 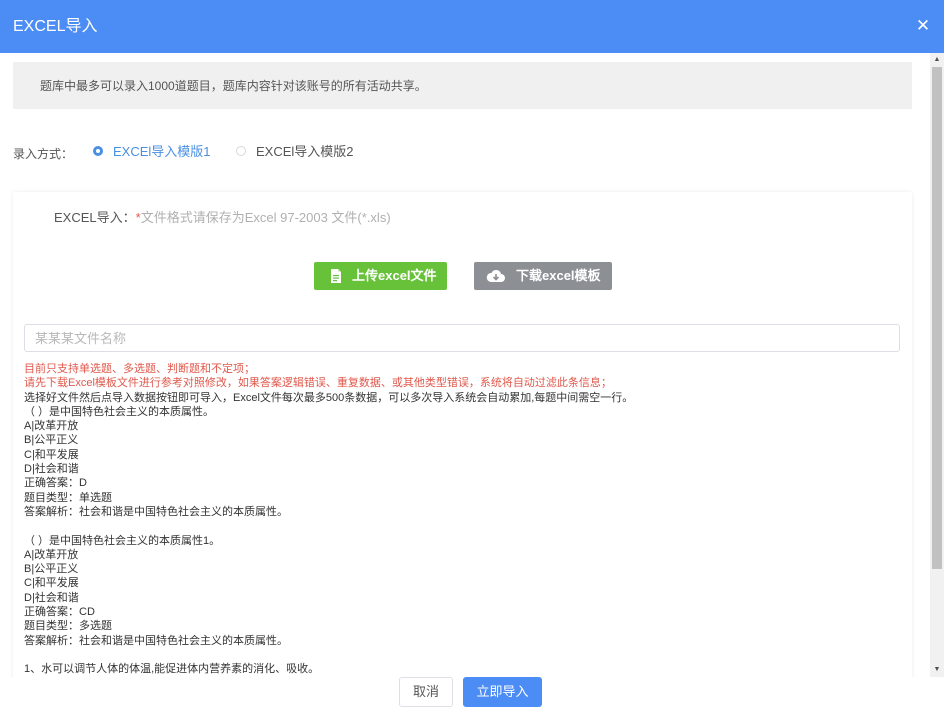 I want to click on scroll-up-arrow-icon: ▲, so click(x=937, y=60).